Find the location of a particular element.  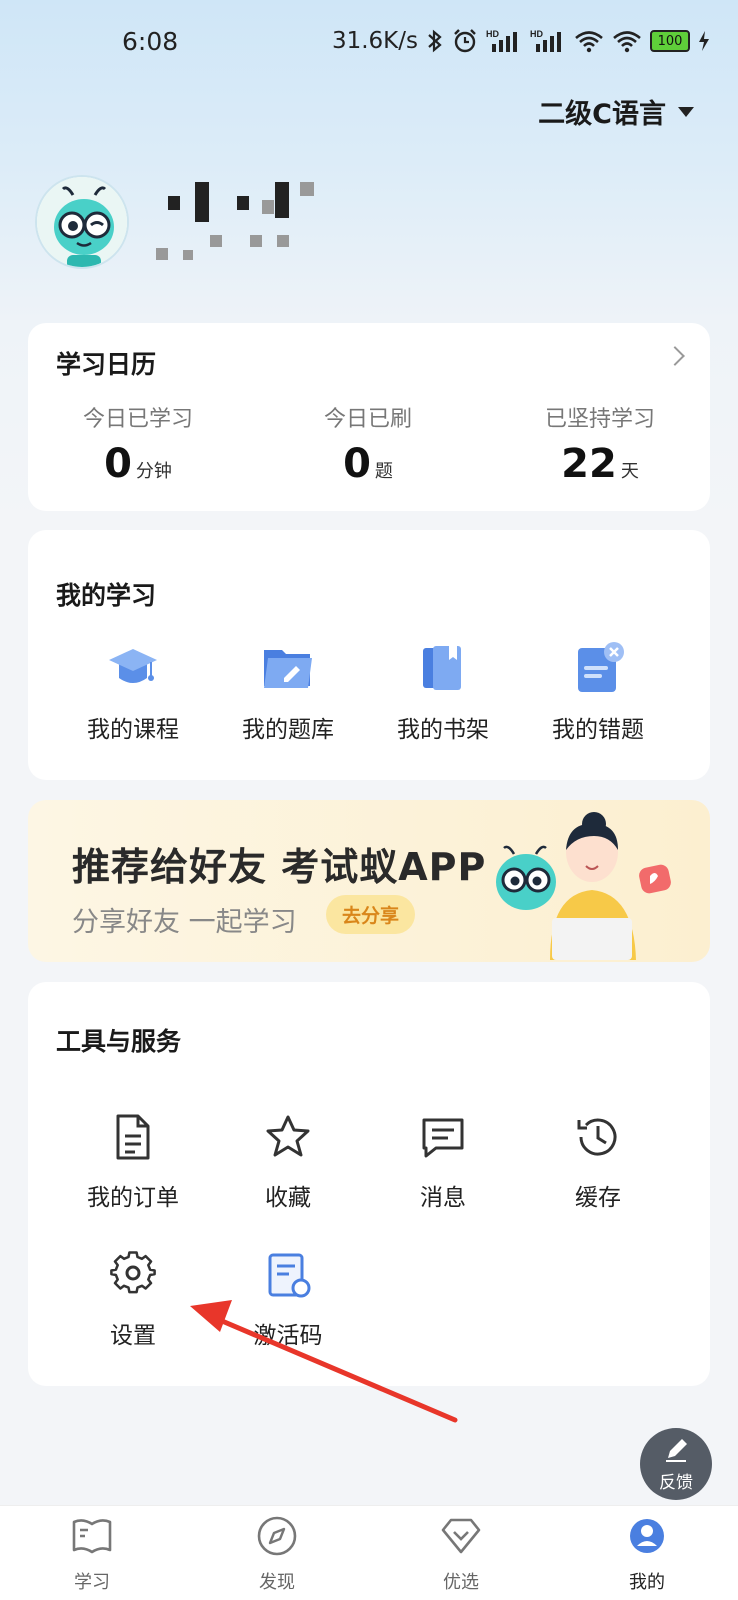

recommend-banner: 推荐给好友 考试蚁APP 分享好友 一起学习 去分享 is located at coordinates (369, 881).